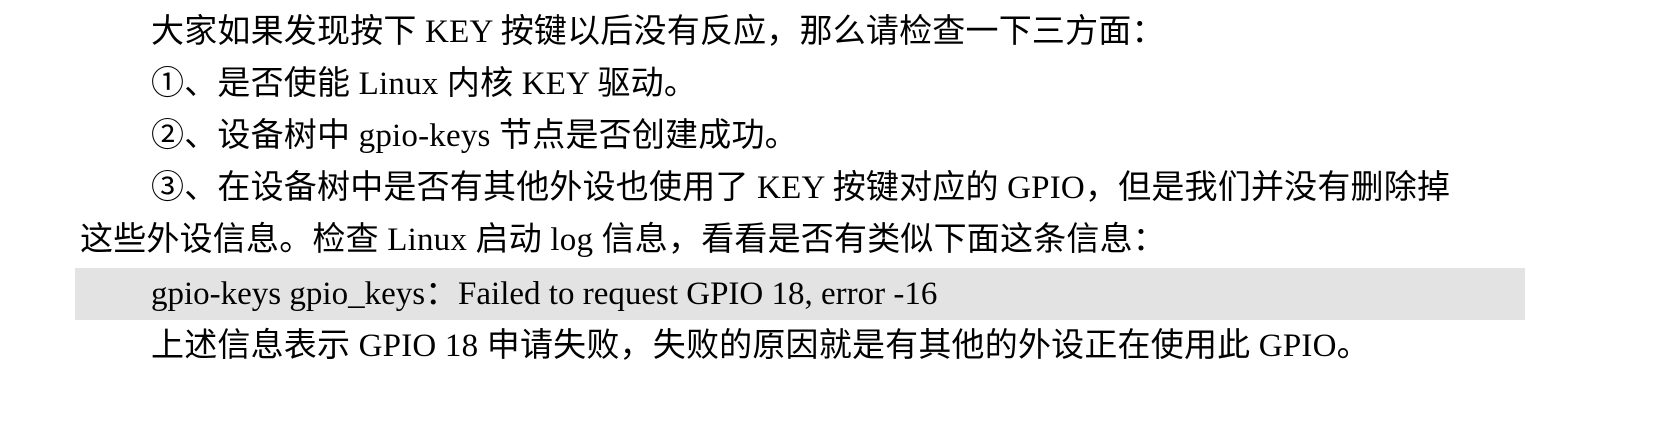 Image resolution: width=1678 pixels, height=428 pixels. I want to click on intro-paragraph: 大家如果发现按下 KEY 按键以后没有反应，那么请检查一下三方面：, so click(658, 32).